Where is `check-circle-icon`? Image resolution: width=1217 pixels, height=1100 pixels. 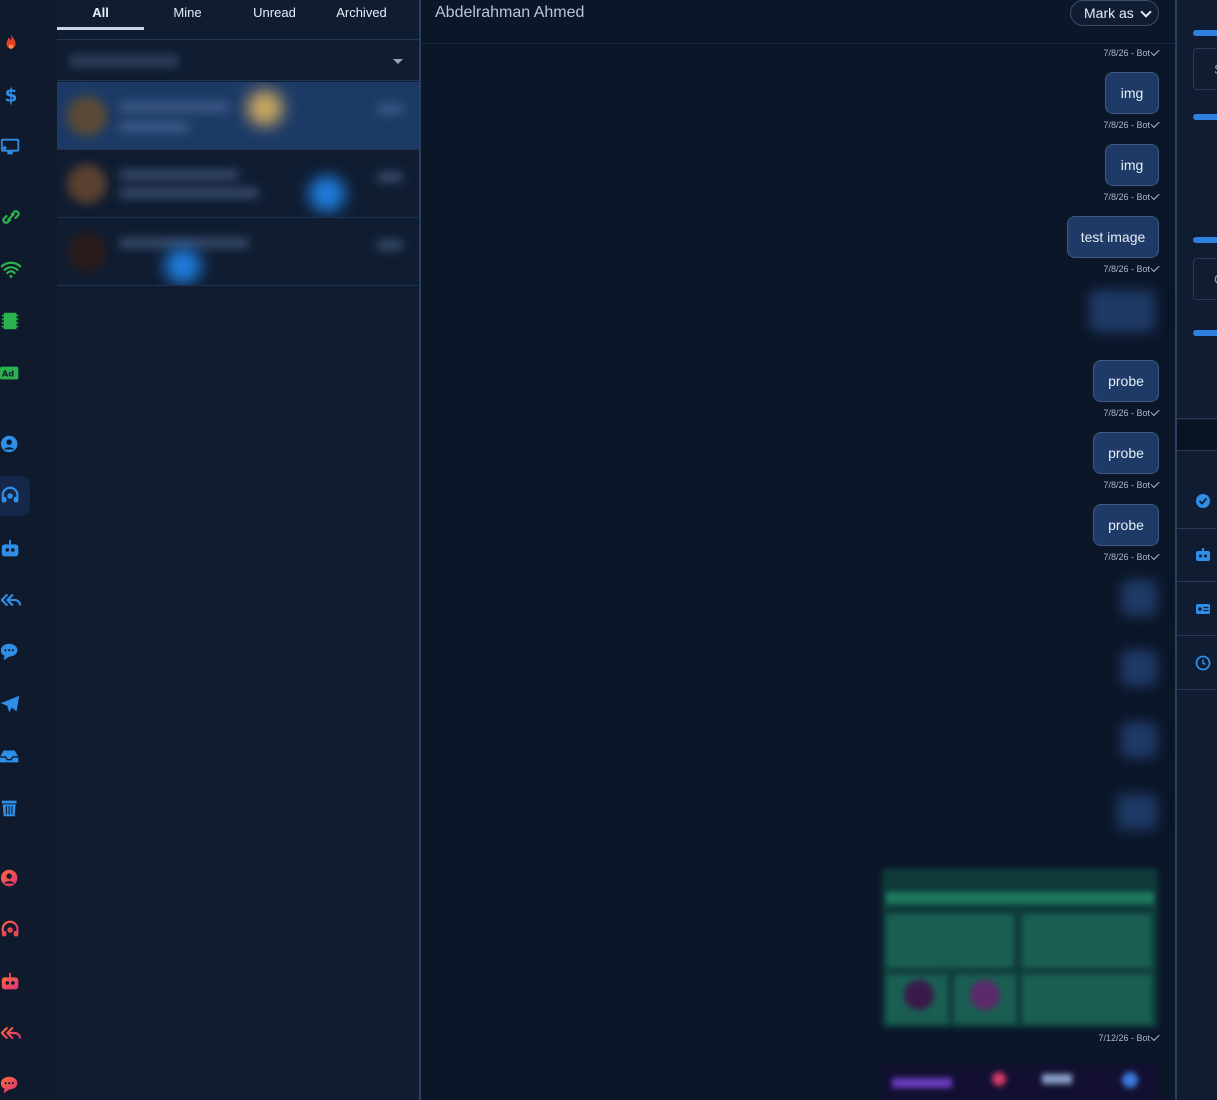 check-circle-icon is located at coordinates (1203, 501).